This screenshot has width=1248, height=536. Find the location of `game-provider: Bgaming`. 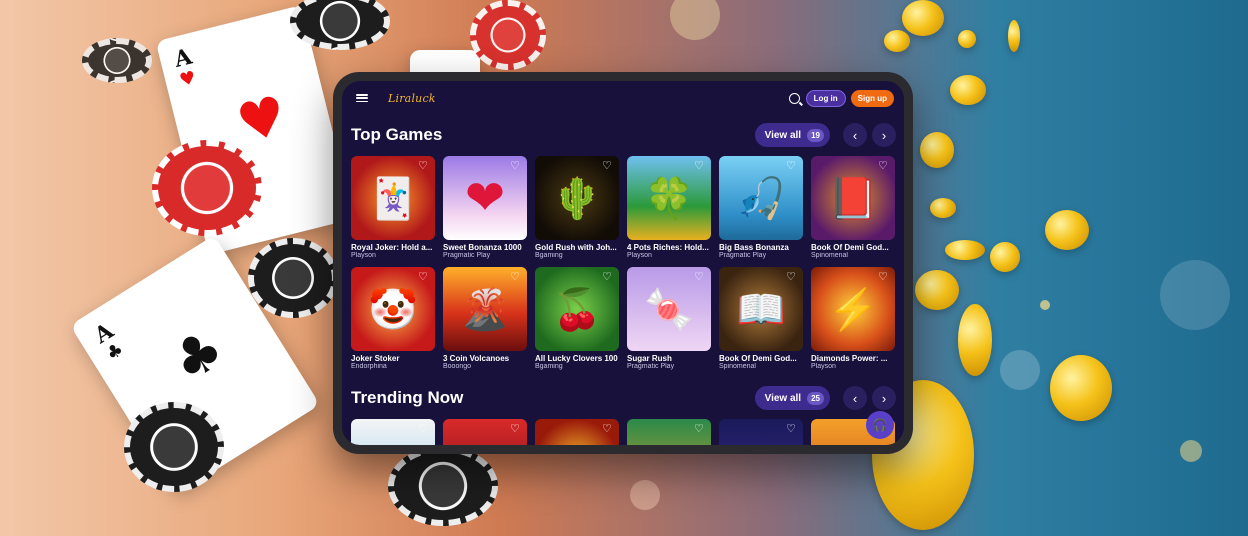

game-provider: Bgaming is located at coordinates (549, 255).